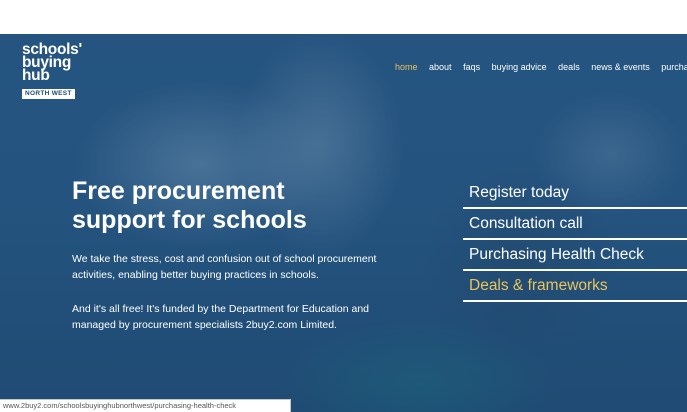 Image resolution: width=687 pixels, height=412 pixels. Describe the element at coordinates (575, 224) in the screenshot. I see `cta-consultation-call: Consultation call` at that location.